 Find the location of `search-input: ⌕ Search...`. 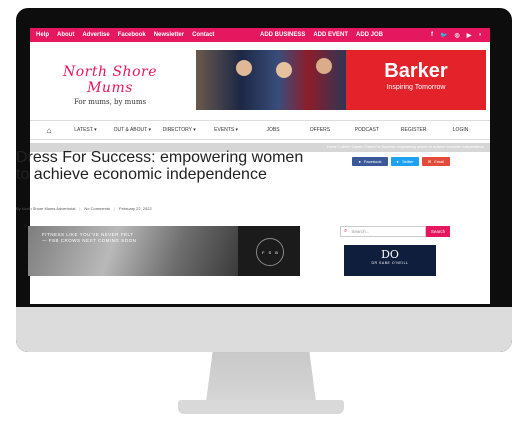

search-input: ⌕ Search... is located at coordinates (383, 231).